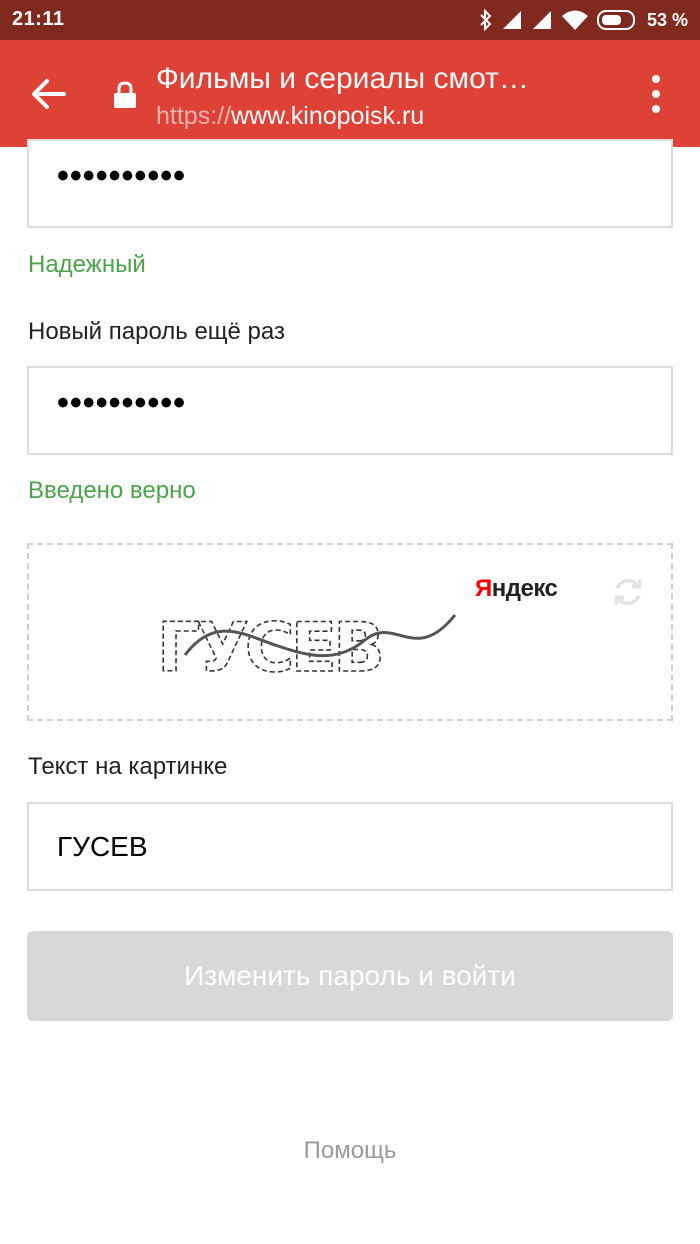 This screenshot has width=700, height=1244. I want to click on status-icons: 53 %, so click(583, 20).